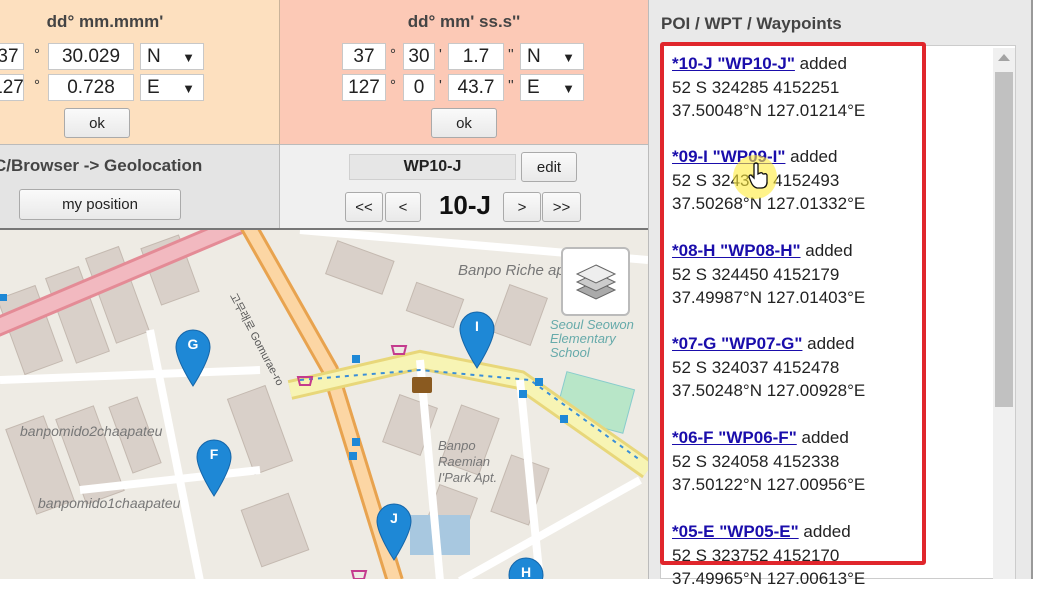 The width and height of the screenshot is (1051, 591). I want to click on dms-ok-button: ok, so click(464, 123).